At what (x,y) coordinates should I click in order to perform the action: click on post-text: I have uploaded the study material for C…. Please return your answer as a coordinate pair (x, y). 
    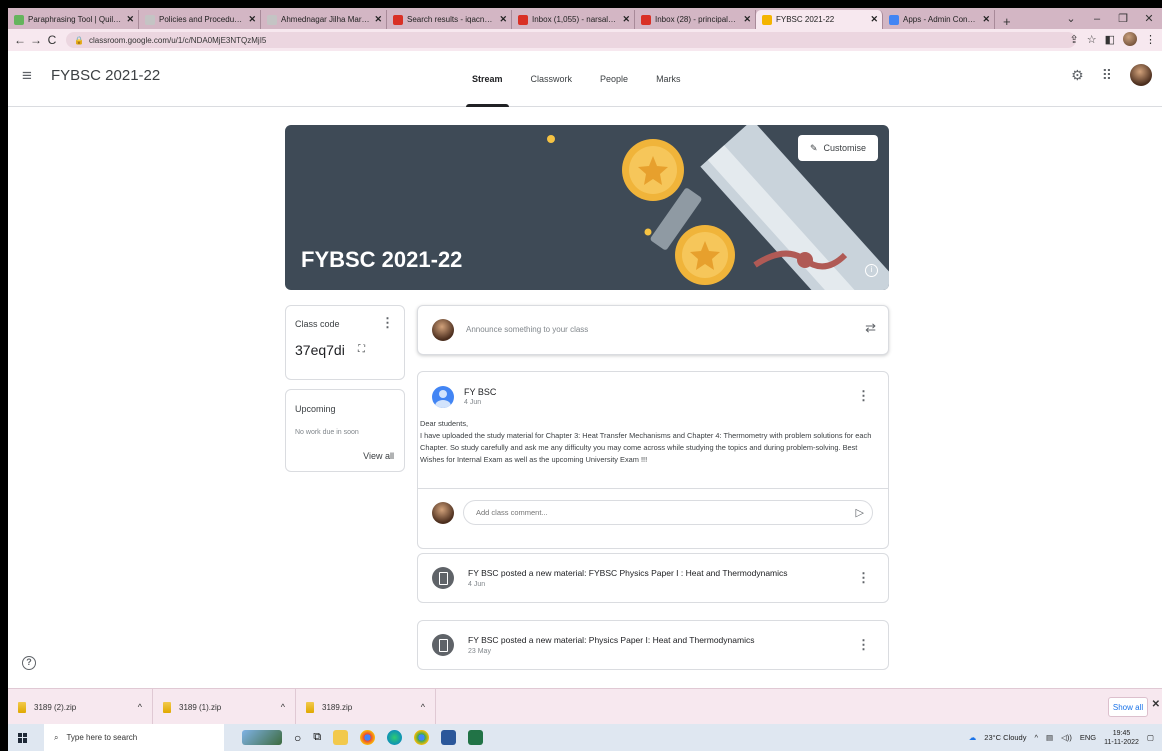
    Looking at the image, I should click on (646, 447).